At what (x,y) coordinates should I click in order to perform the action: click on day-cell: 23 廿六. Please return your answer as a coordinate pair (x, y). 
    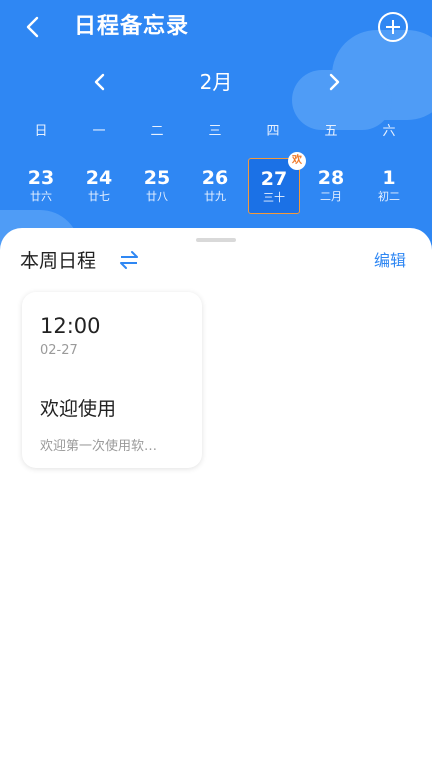
    Looking at the image, I should click on (41, 185).